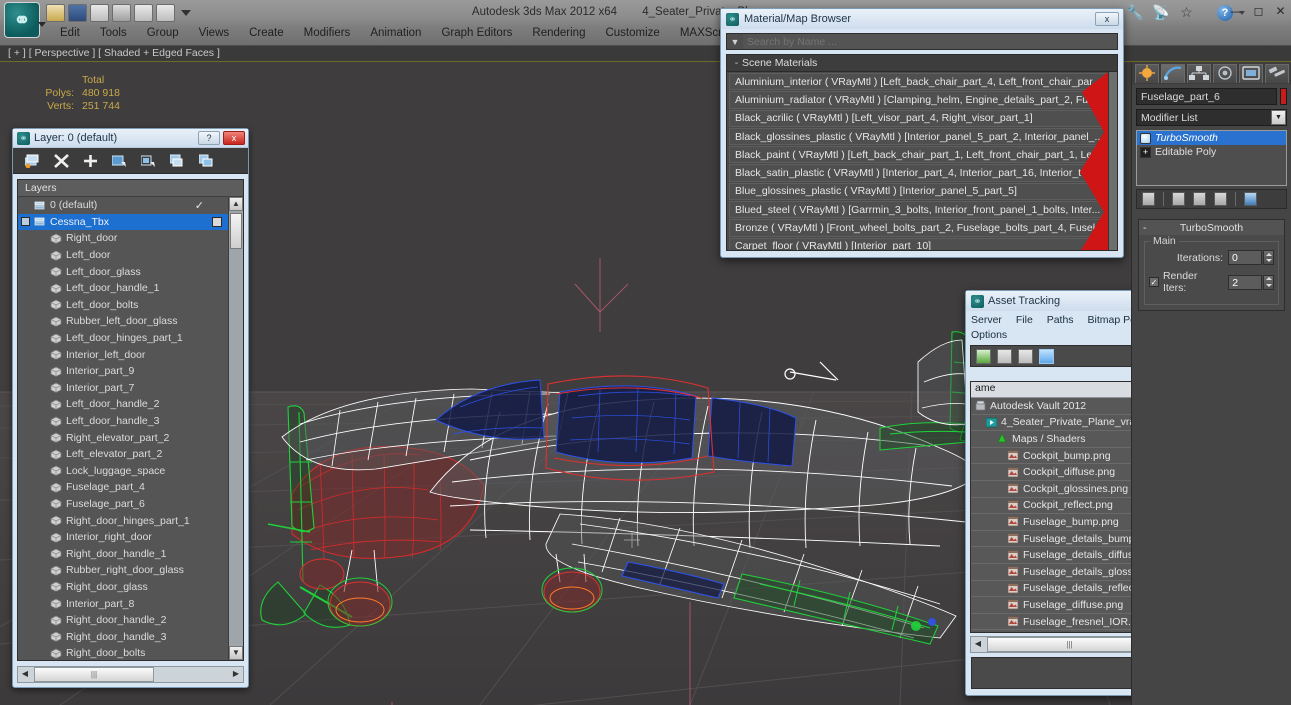  I want to click on menu-tools: Tools, so click(113, 33).